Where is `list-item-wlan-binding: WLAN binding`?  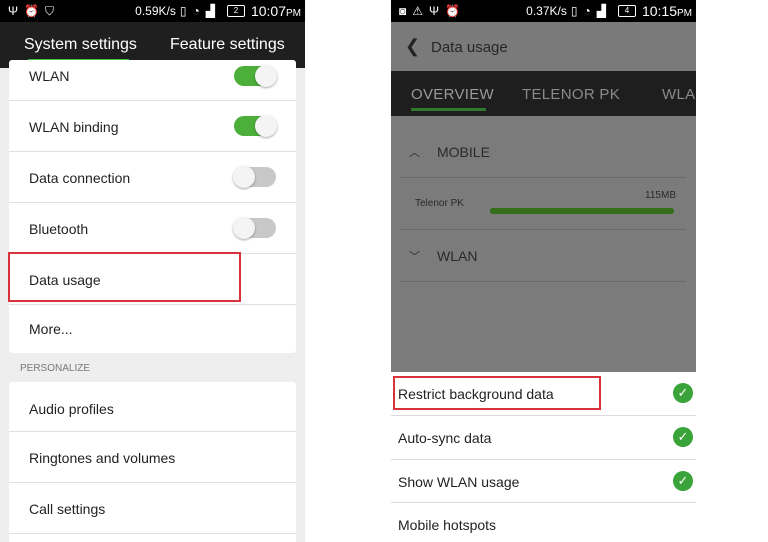 list-item-wlan-binding: WLAN binding is located at coordinates (152, 126).